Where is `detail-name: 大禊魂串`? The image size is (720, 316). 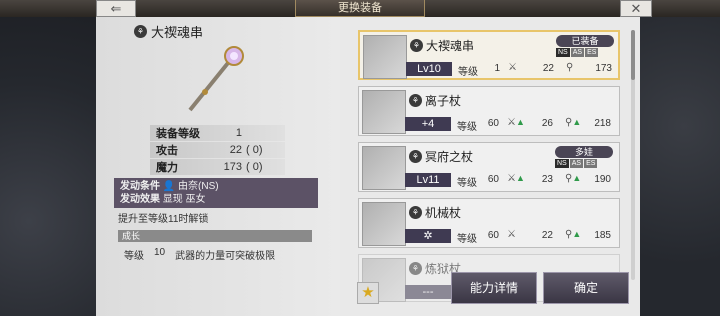 detail-name: 大禊魂串 is located at coordinates (177, 32).